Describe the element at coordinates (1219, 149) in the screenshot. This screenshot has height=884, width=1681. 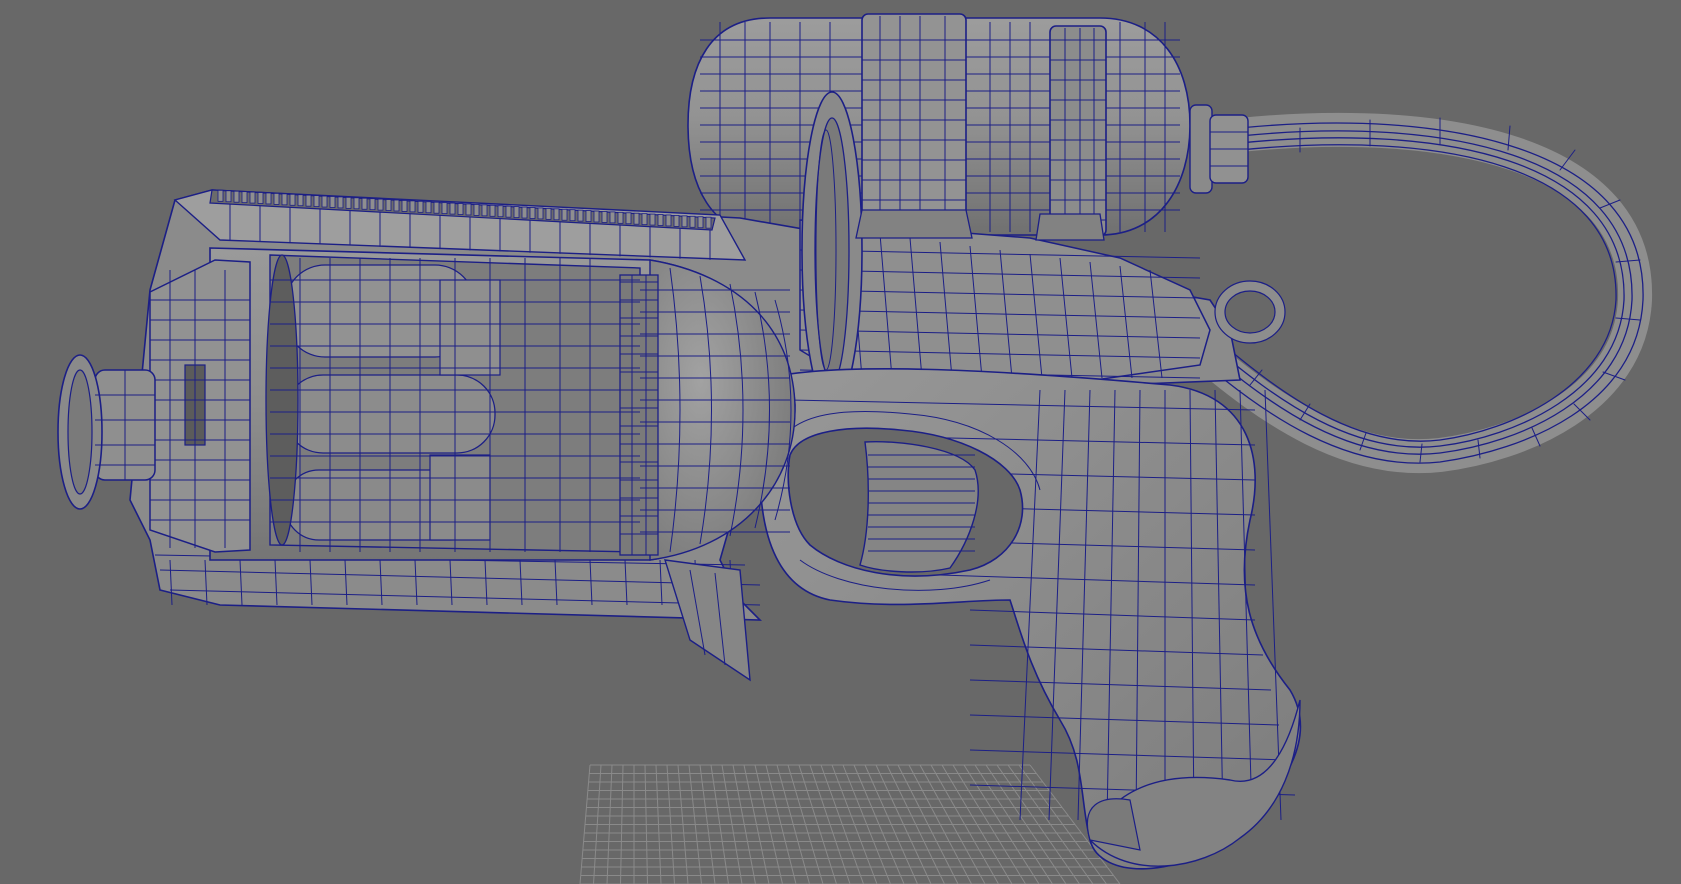
I see `tank-nozzle` at that location.